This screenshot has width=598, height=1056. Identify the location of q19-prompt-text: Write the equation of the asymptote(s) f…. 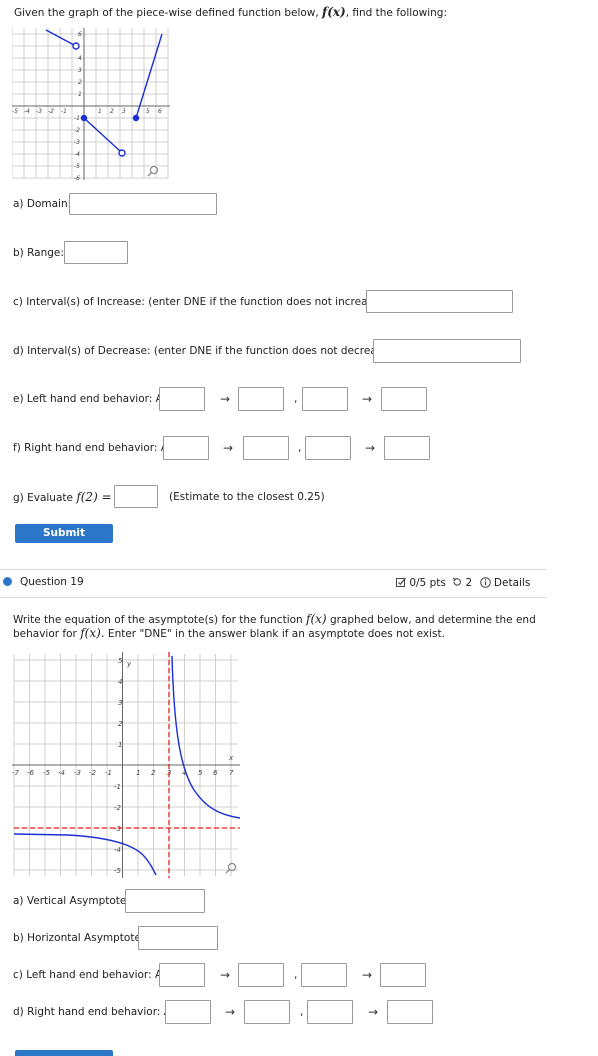
(160, 620).